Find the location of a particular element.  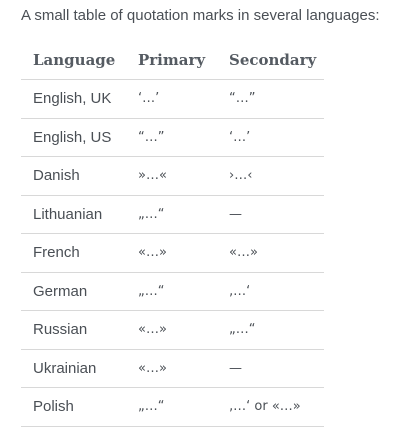

table-row: English, US “…” ‘…’ is located at coordinates (172, 137).